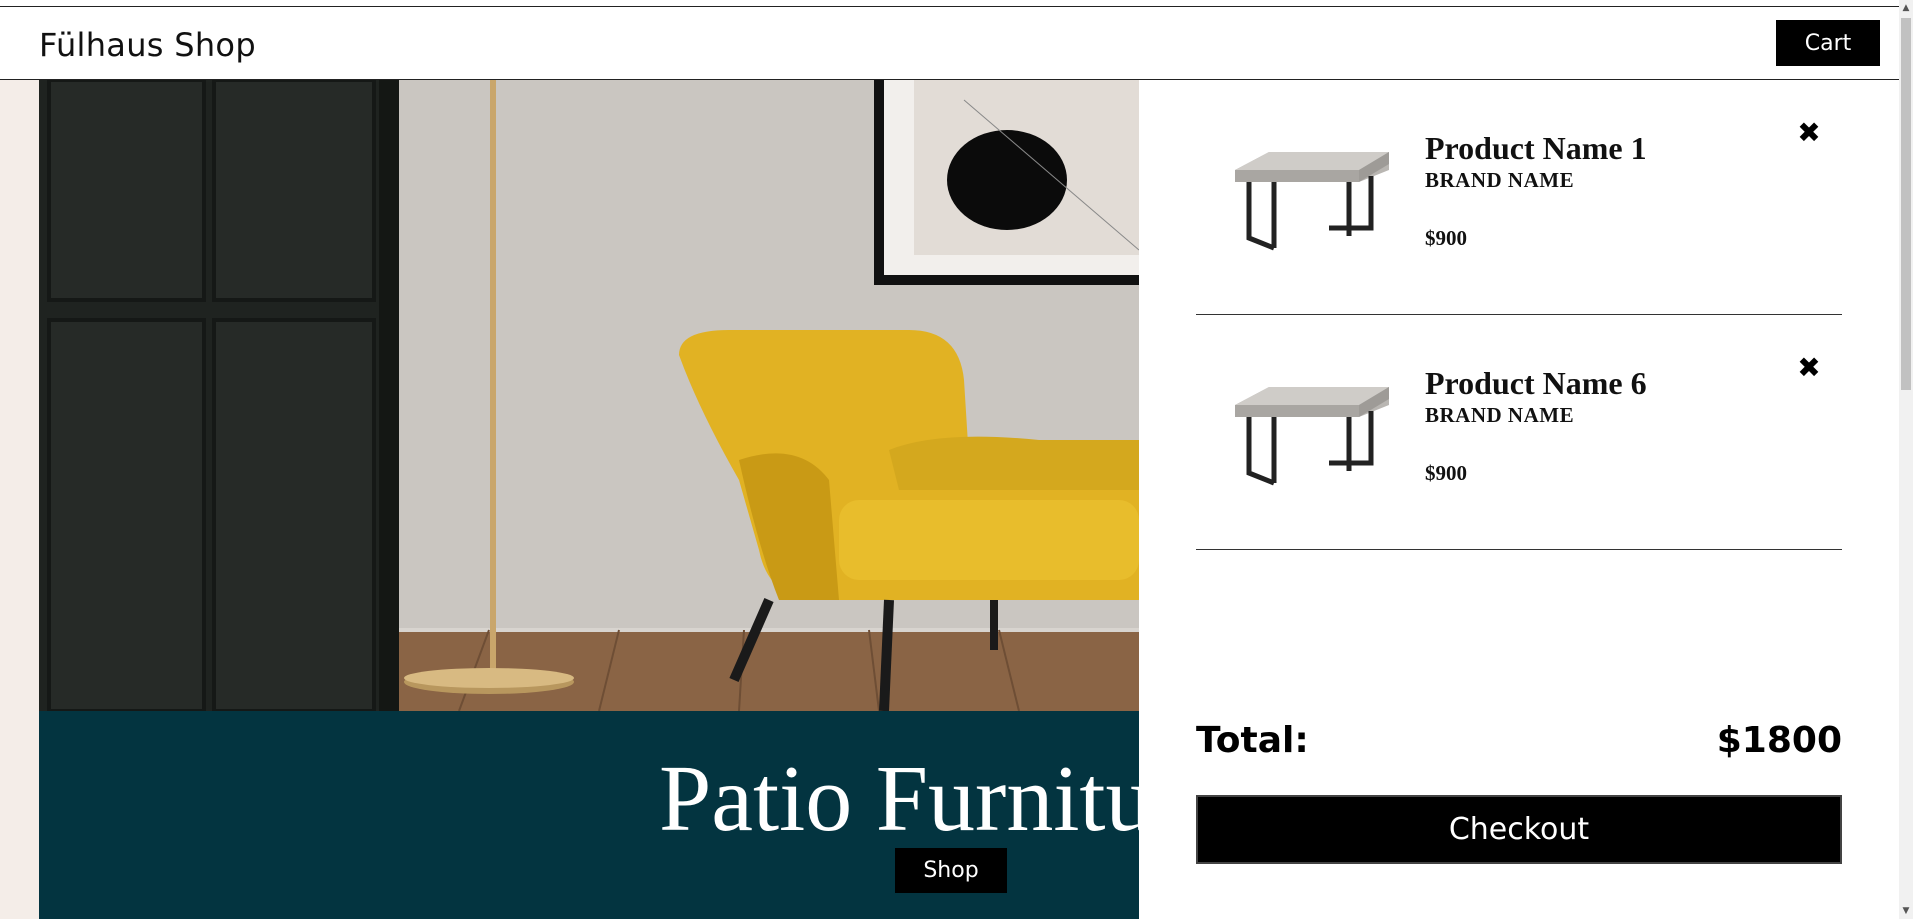 The width and height of the screenshot is (1913, 919). What do you see at coordinates (956, 3) in the screenshot?
I see `browser-top-edge` at bounding box center [956, 3].